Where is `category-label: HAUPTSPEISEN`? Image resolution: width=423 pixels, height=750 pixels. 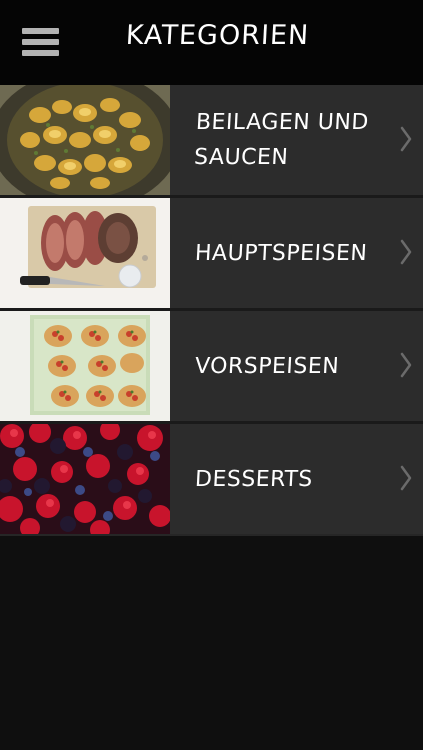
category-label: HAUPTSPEISEN is located at coordinates (295, 253).